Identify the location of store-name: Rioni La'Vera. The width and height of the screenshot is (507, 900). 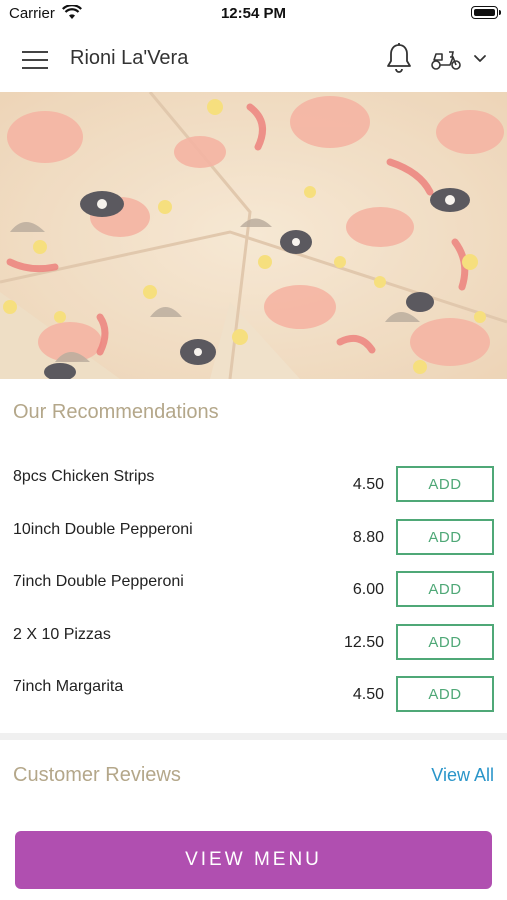
(129, 58).